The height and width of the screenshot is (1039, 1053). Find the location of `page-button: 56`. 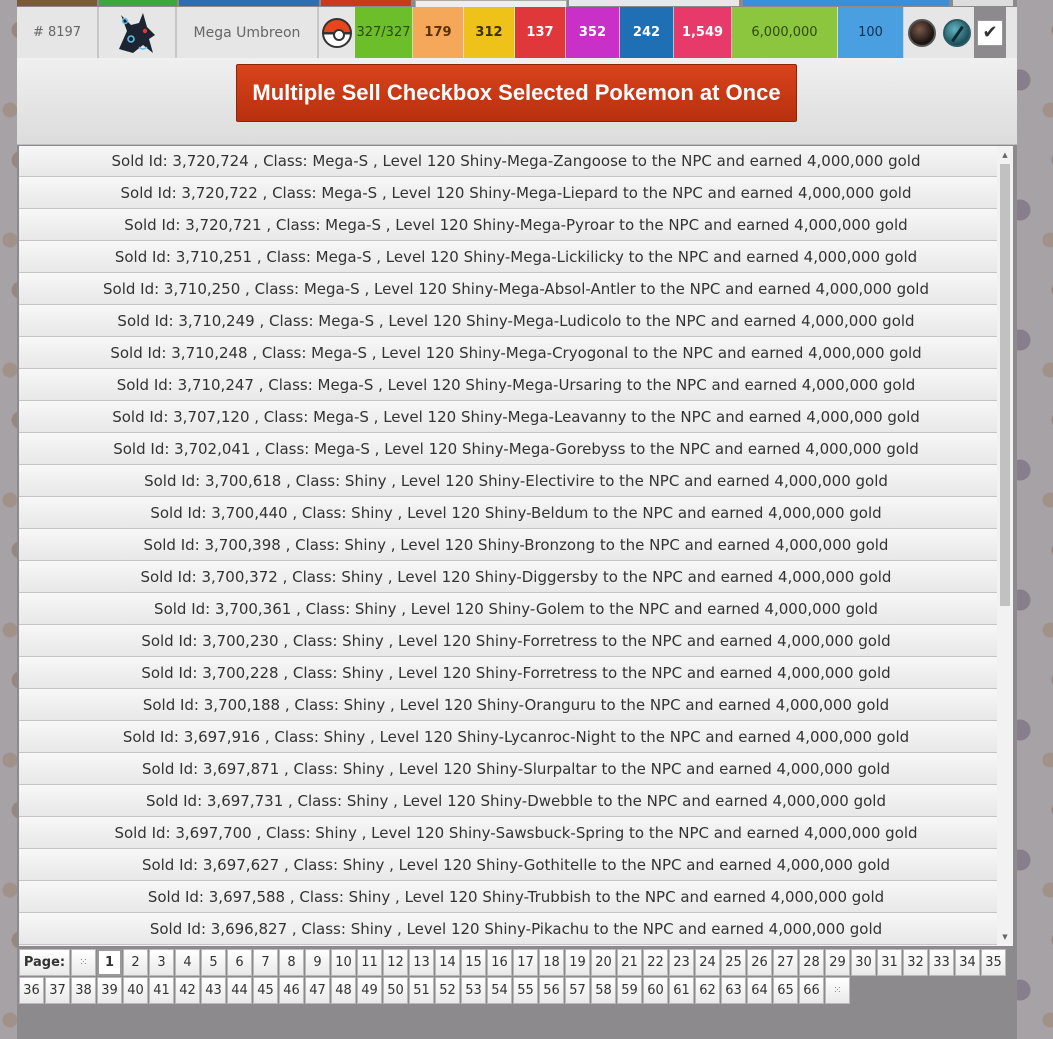

page-button: 56 is located at coordinates (551, 990).